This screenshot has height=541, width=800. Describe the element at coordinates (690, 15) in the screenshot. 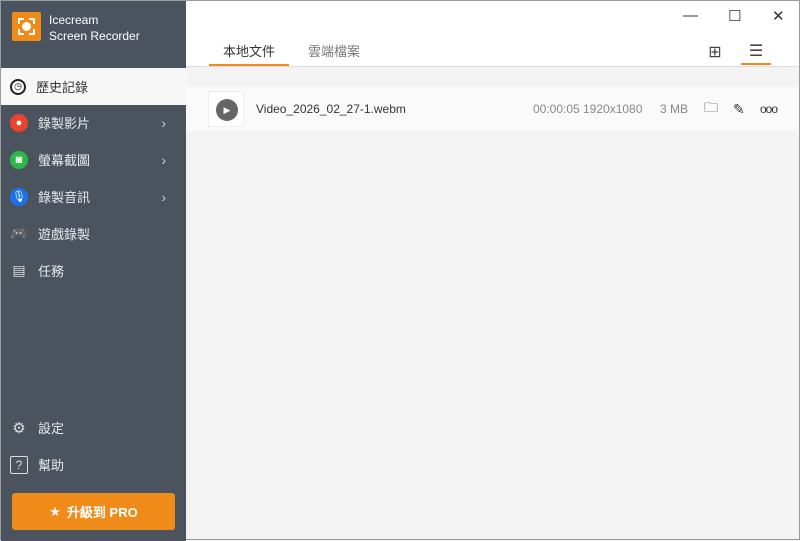

I see `minimize-button: —` at that location.